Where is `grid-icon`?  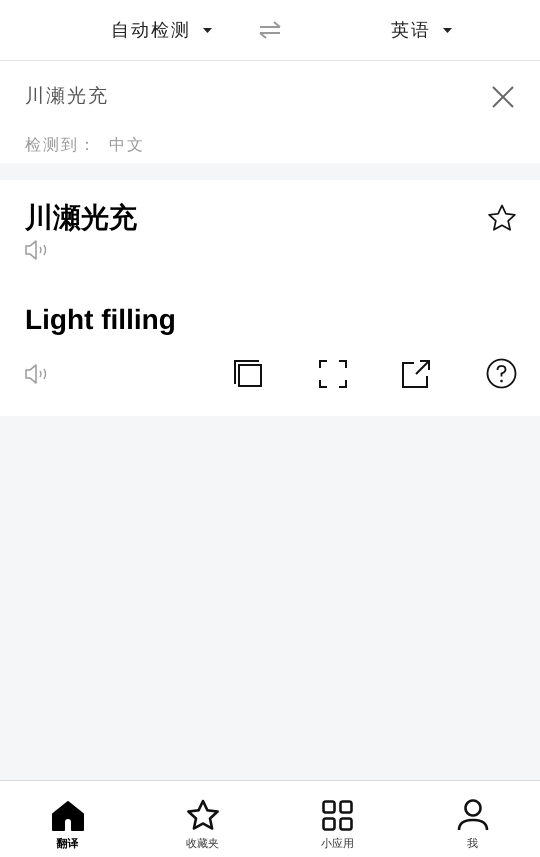 grid-icon is located at coordinates (337, 815).